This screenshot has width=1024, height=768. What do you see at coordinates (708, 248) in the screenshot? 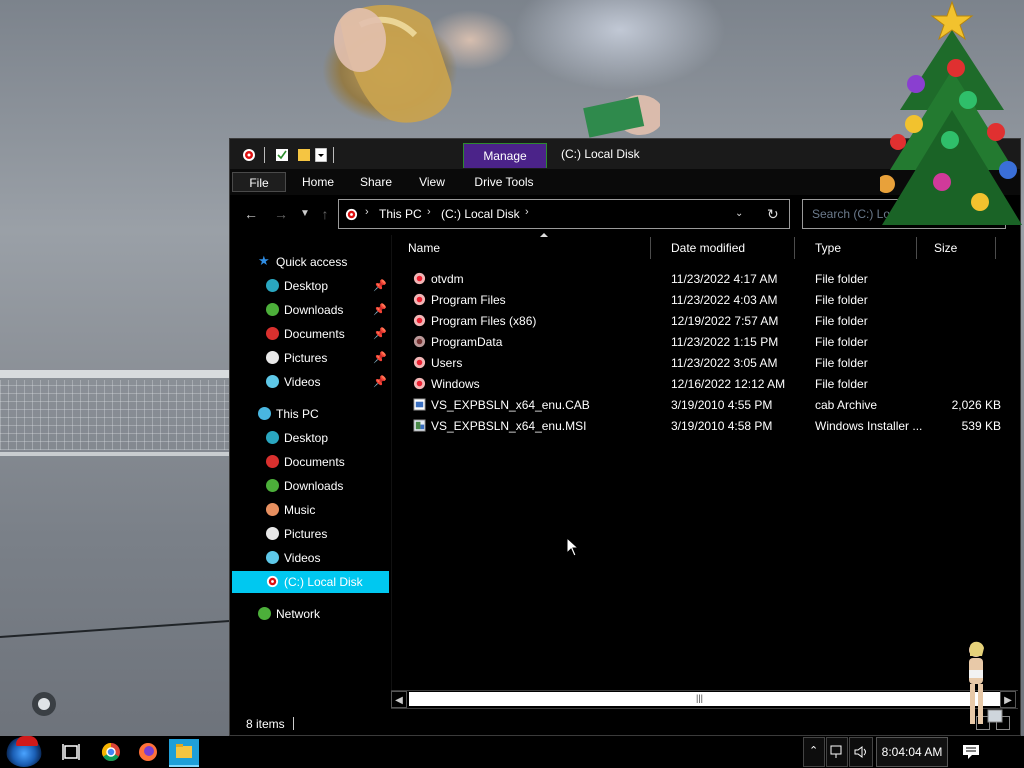
I see `column-label: Date modified` at bounding box center [708, 248].